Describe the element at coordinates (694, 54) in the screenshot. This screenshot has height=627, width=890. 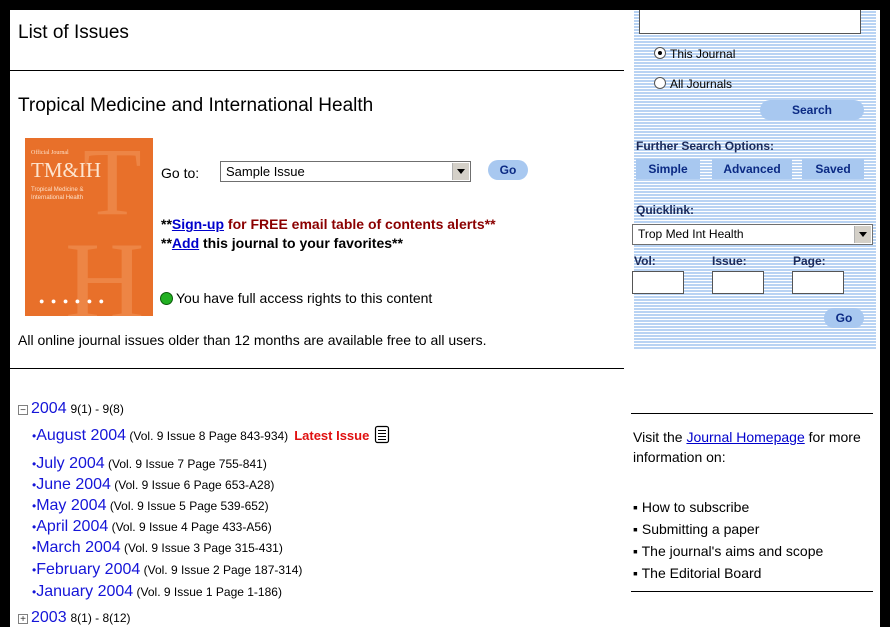
I see `radio-this-journal: This Journal` at that location.